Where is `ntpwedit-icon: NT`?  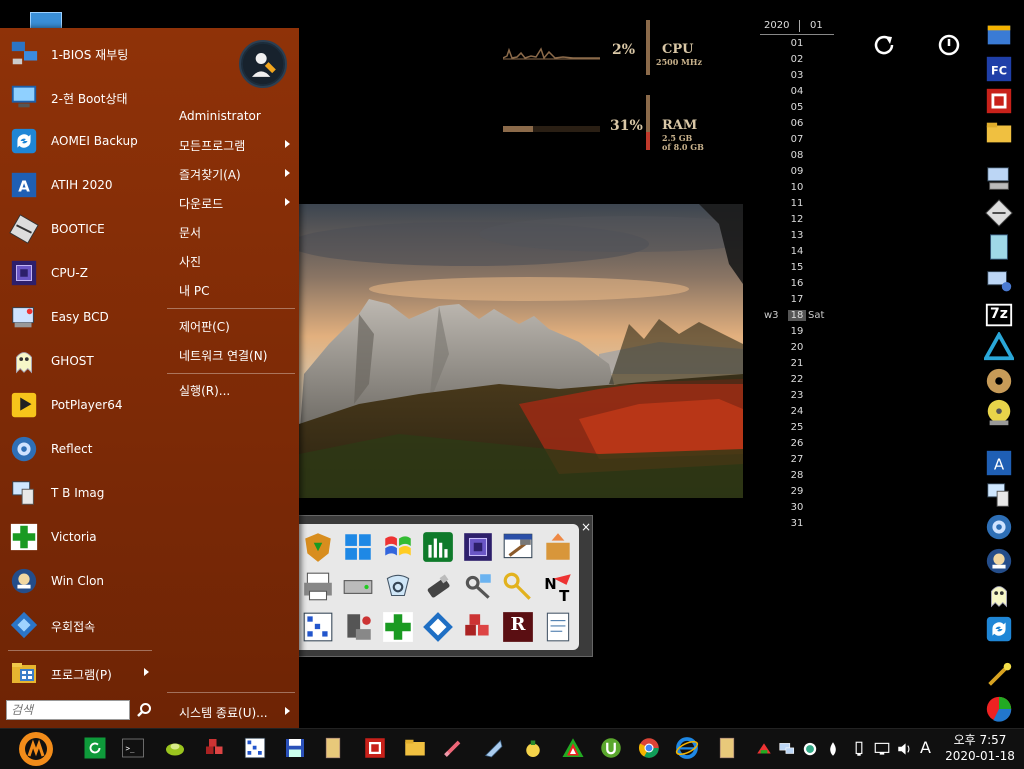
ntpwedit-icon: NT is located at coordinates (558, 587).